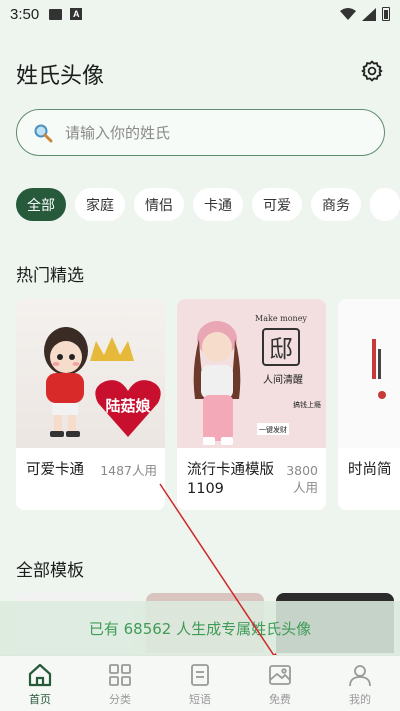 The height and width of the screenshot is (711, 400). I want to click on nav-home: 首页, so click(40, 683).